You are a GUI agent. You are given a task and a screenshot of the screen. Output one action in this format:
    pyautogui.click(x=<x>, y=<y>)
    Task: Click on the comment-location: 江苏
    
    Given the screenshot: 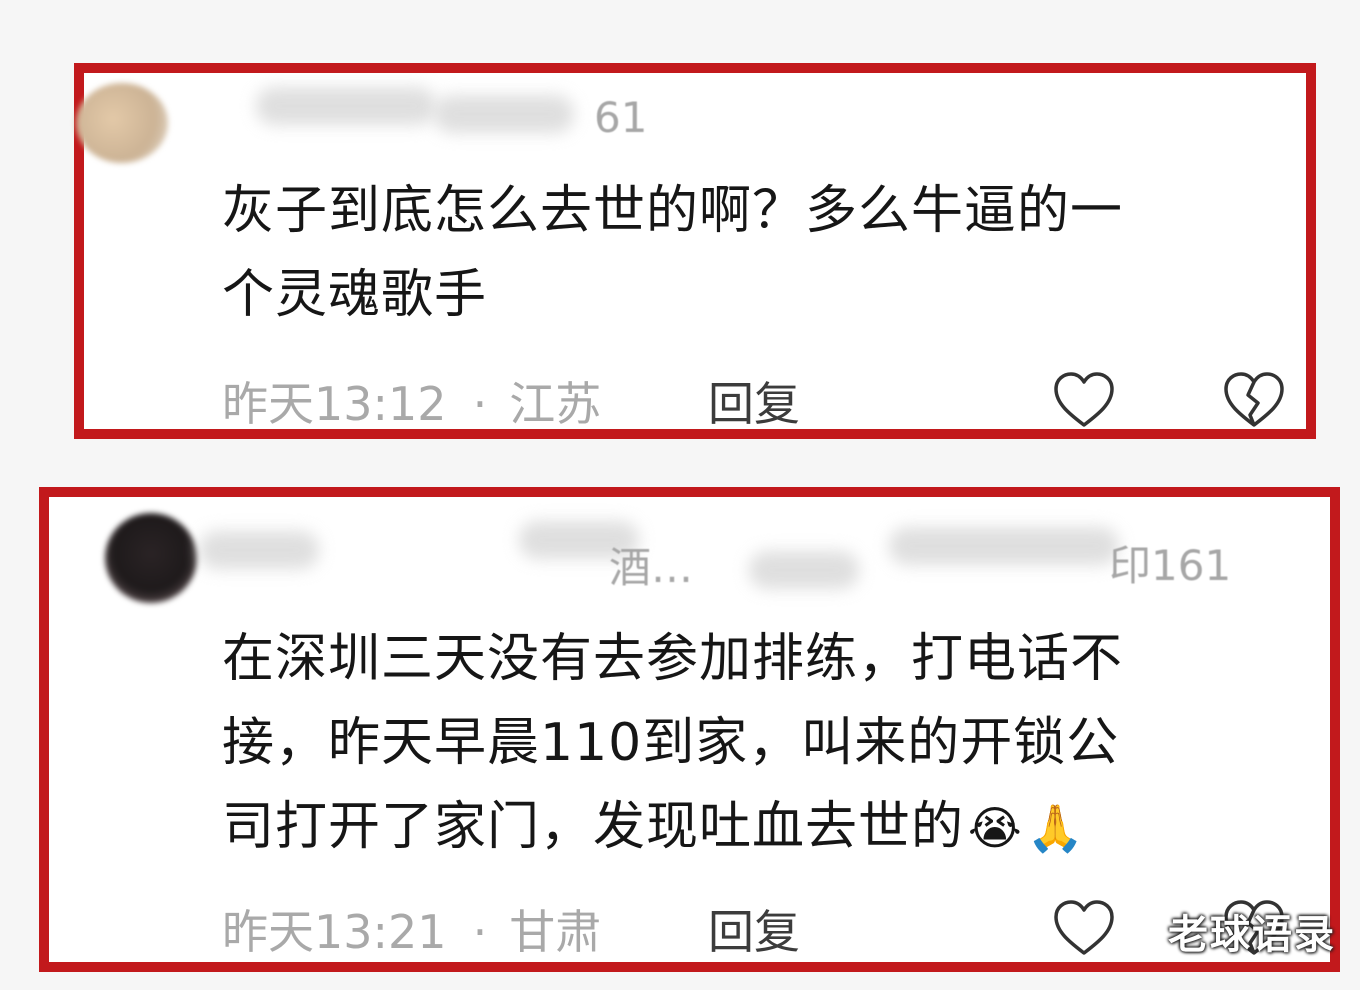 What is the action you would take?
    pyautogui.click(x=555, y=404)
    